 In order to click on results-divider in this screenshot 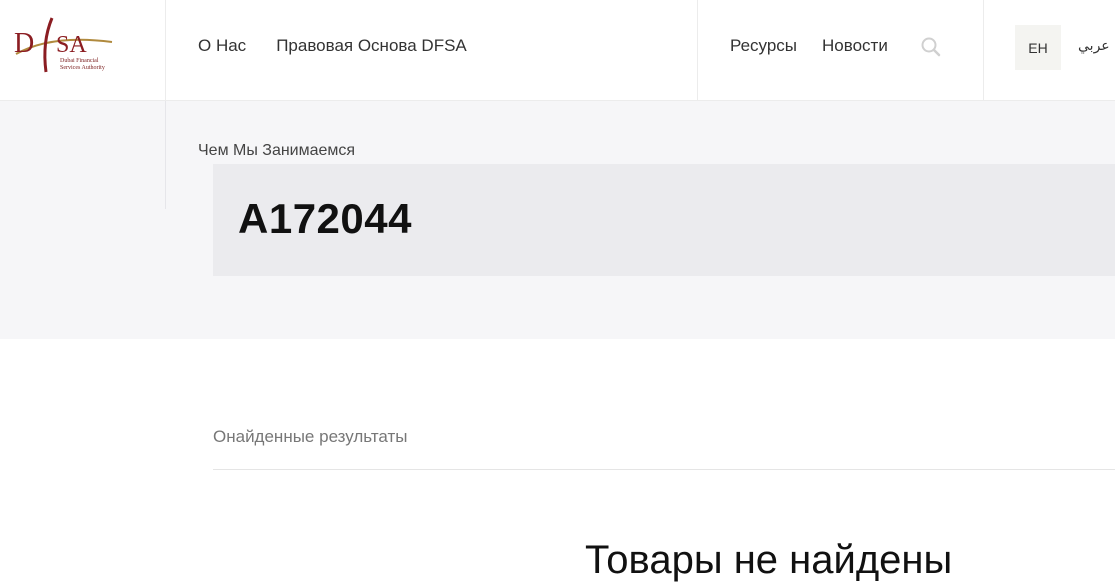, I will do `click(664, 469)`.